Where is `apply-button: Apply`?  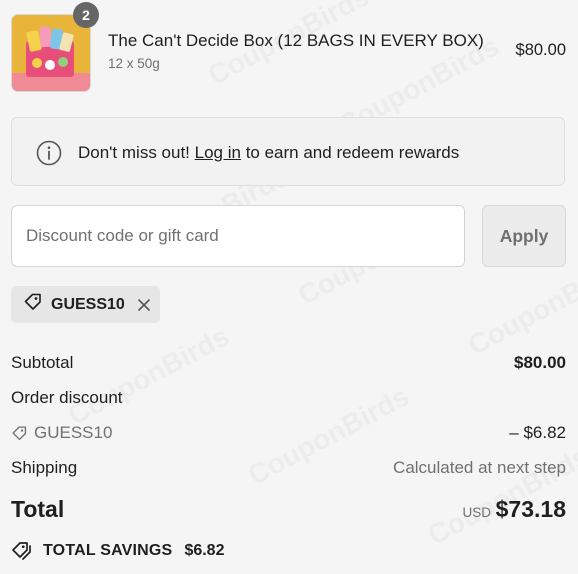
apply-button: Apply is located at coordinates (524, 236).